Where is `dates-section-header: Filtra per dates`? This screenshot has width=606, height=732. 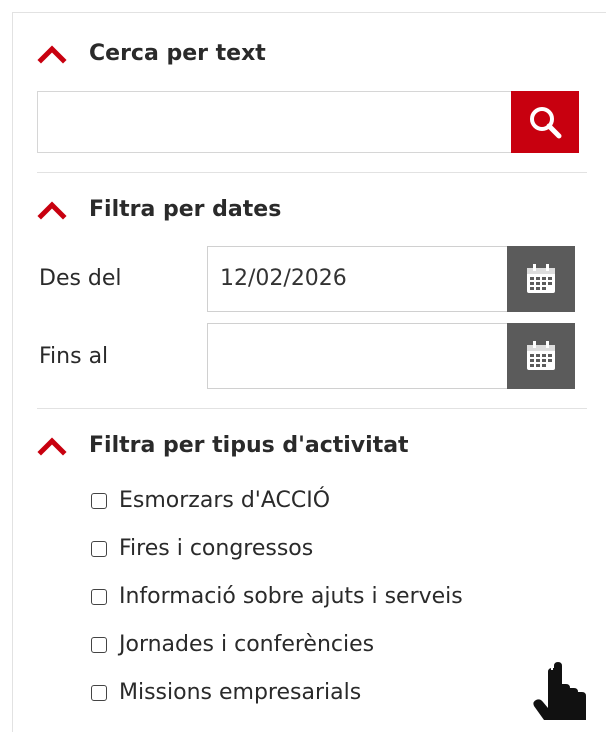
dates-section-header: Filtra per dates is located at coordinates (159, 209).